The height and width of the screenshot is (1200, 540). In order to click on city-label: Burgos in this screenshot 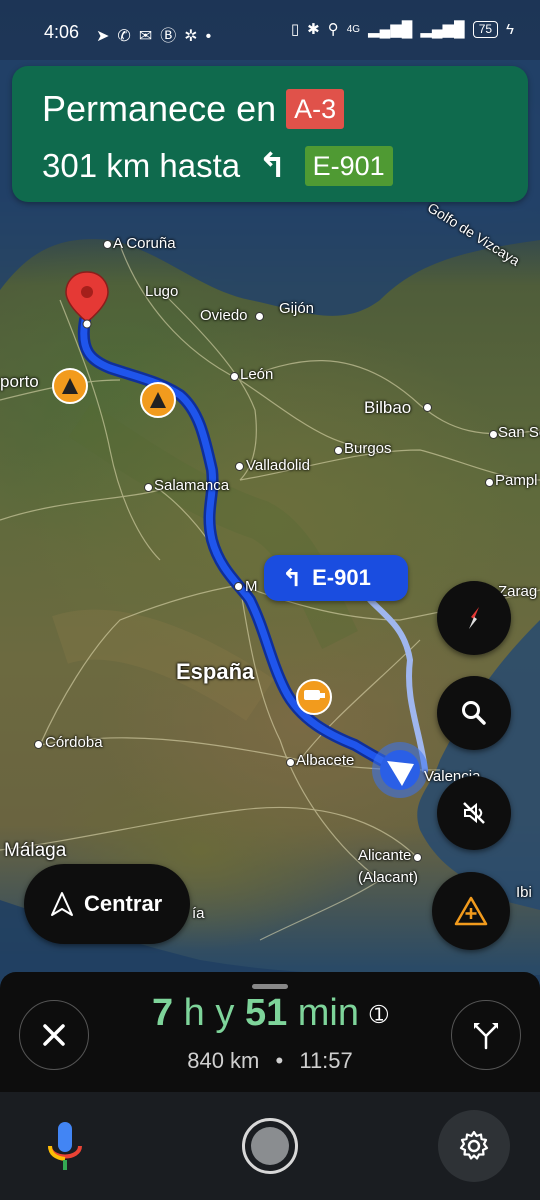, I will do `click(368, 448)`.